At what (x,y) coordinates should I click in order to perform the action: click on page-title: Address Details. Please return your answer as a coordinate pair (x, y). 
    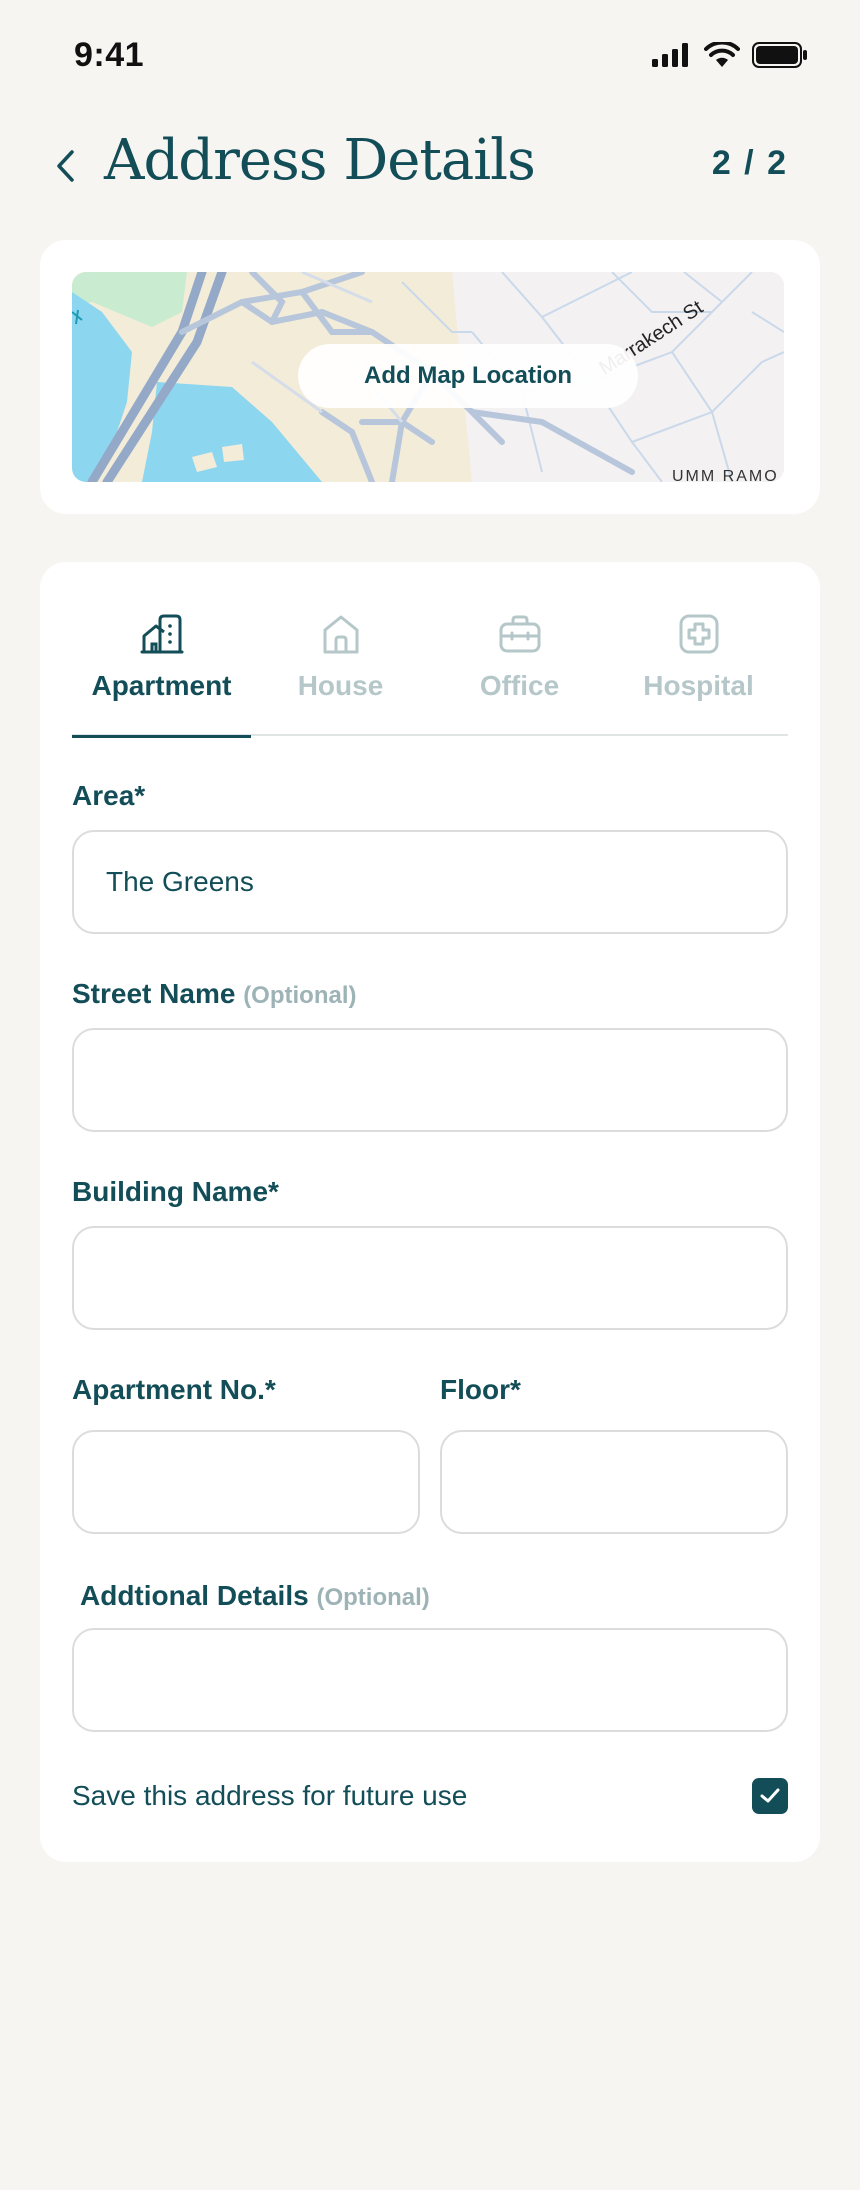
    Looking at the image, I should click on (320, 160).